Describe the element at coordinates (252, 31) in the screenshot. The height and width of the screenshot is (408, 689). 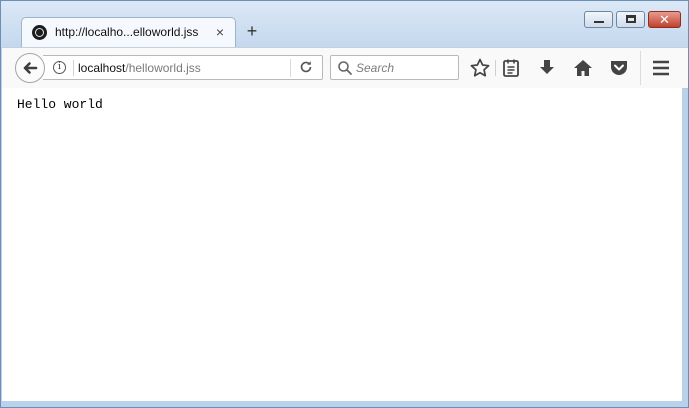
I see `new-tab-button: +` at that location.